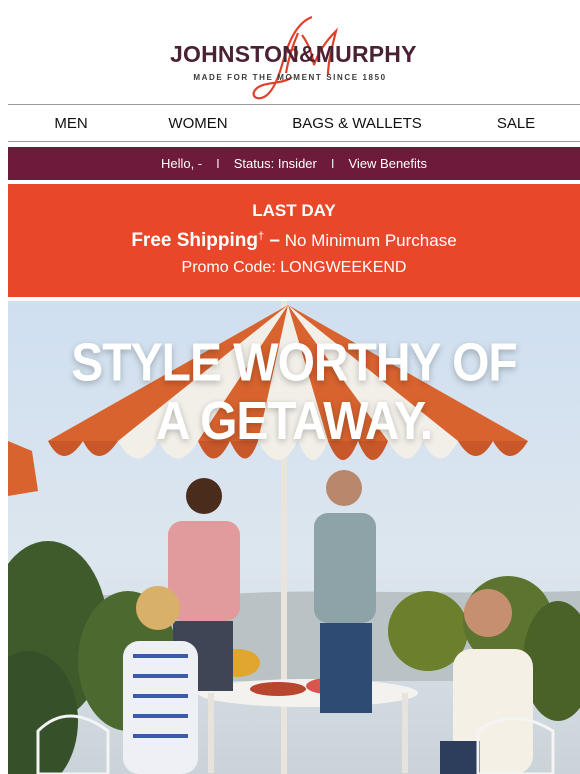  I want to click on no-minimum-text: No Minimum Purchase, so click(370, 240).